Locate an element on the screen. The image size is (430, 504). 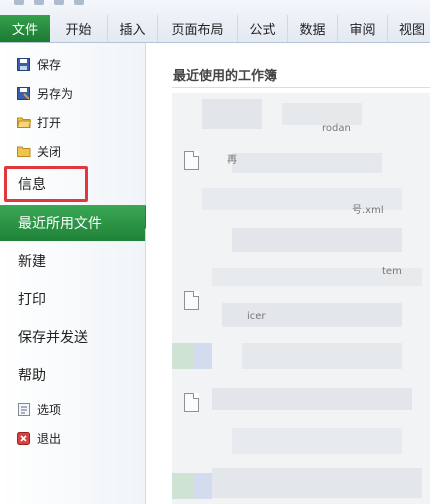
open-folder-icon is located at coordinates (23, 122).